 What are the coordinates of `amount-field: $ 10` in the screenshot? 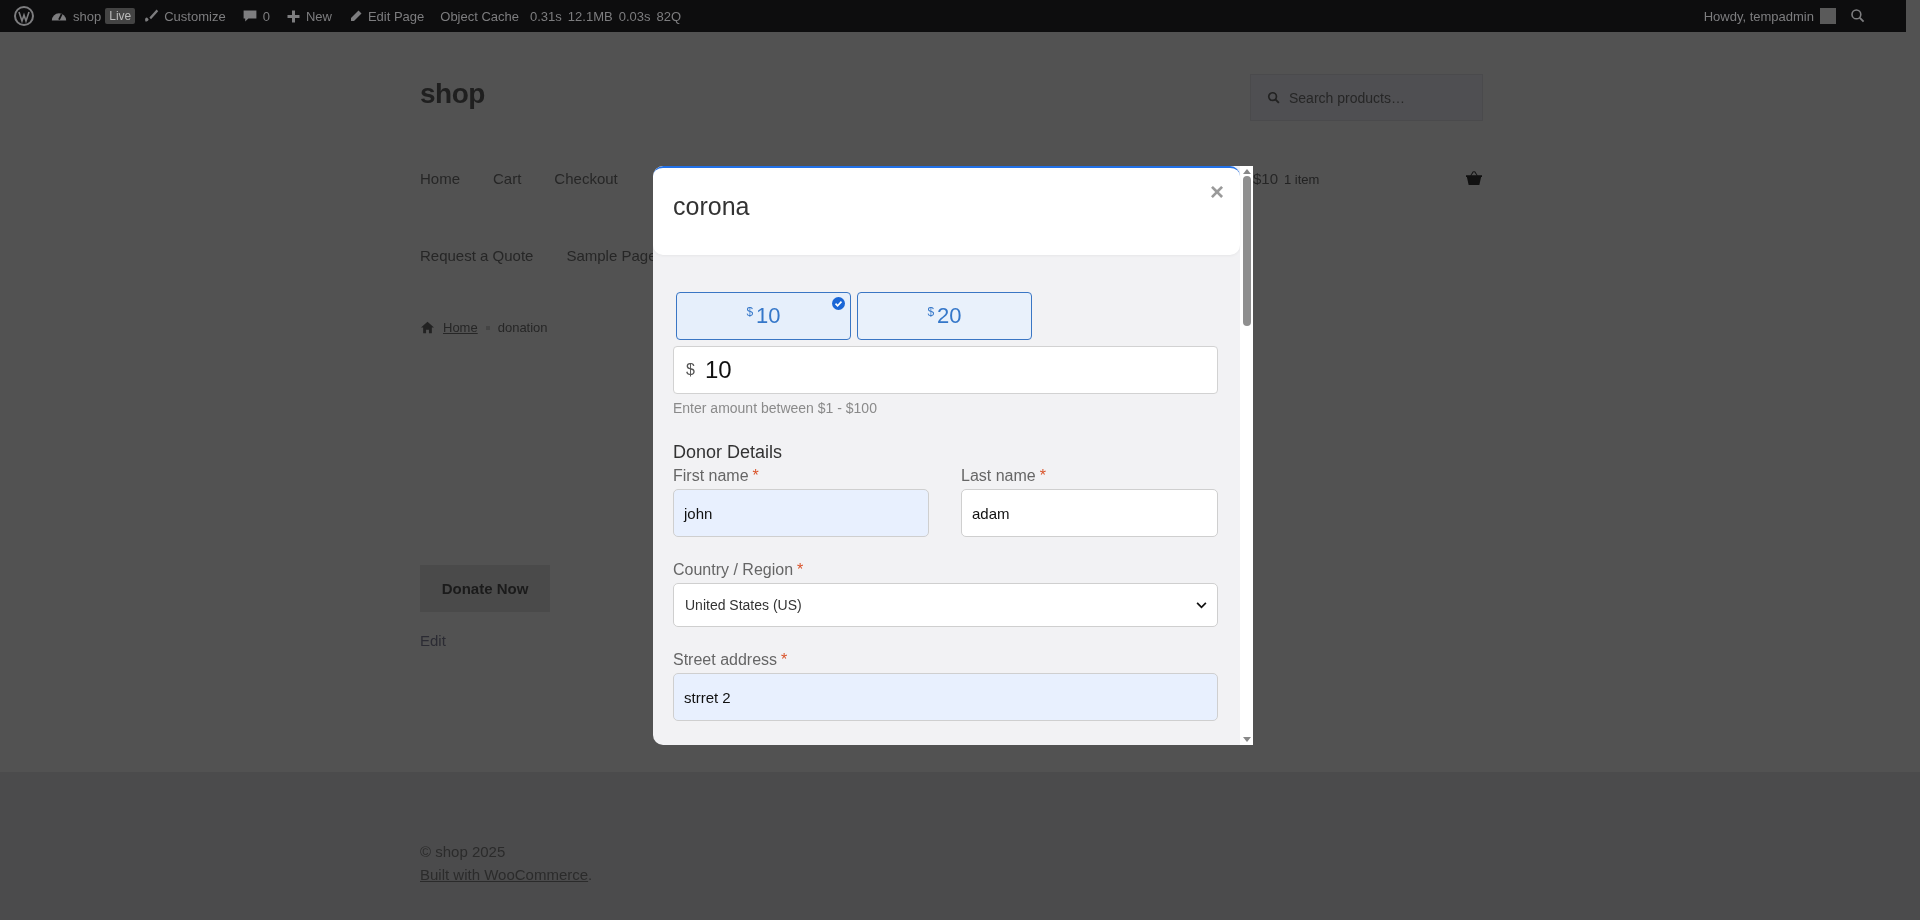 It's located at (945, 370).